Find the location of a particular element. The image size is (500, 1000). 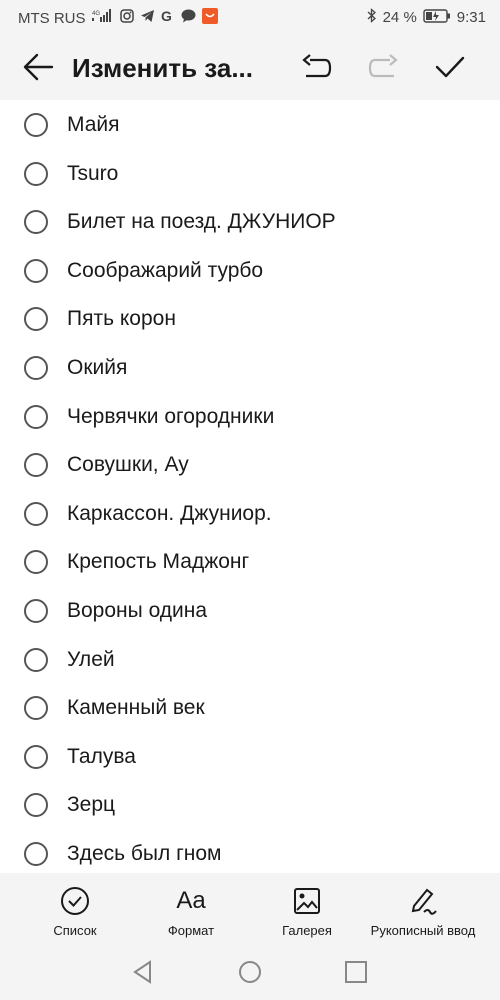

checklist-item-label: Окийя is located at coordinates (97, 368).